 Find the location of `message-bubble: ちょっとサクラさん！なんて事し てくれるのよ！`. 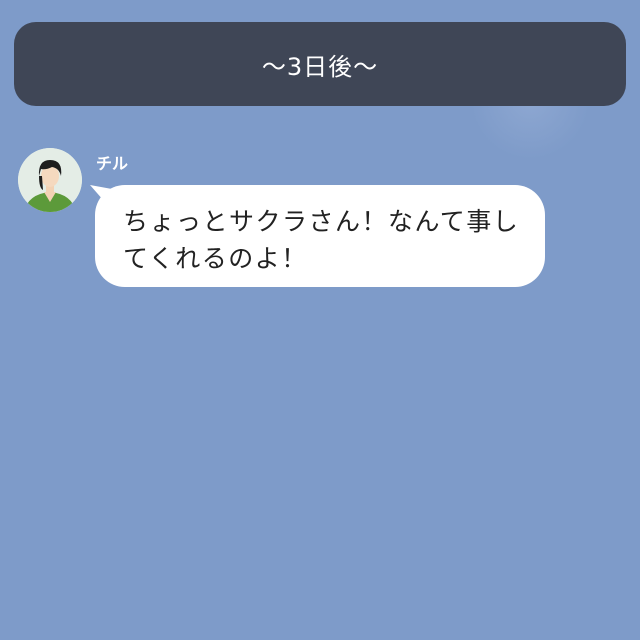

message-bubble: ちょっとサクラさん！なんて事し てくれるのよ！ is located at coordinates (320, 236).